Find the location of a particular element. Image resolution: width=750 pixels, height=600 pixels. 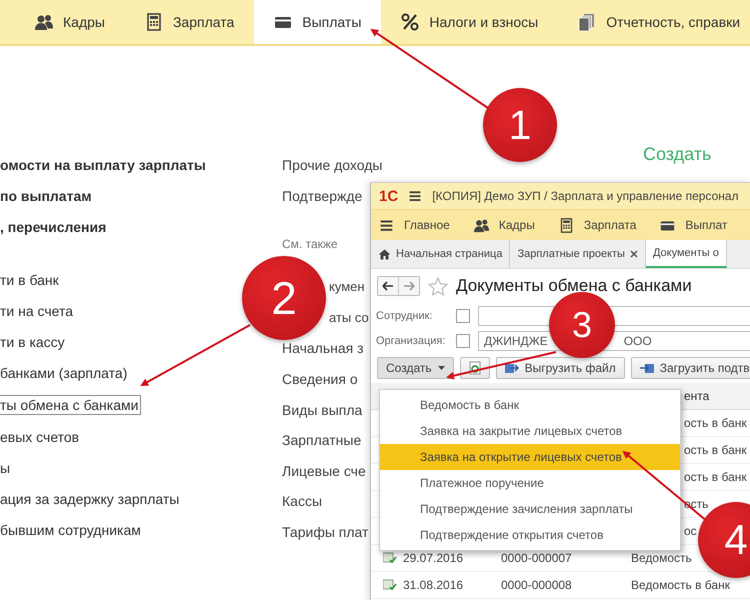

percent-icon is located at coordinates (410, 22).